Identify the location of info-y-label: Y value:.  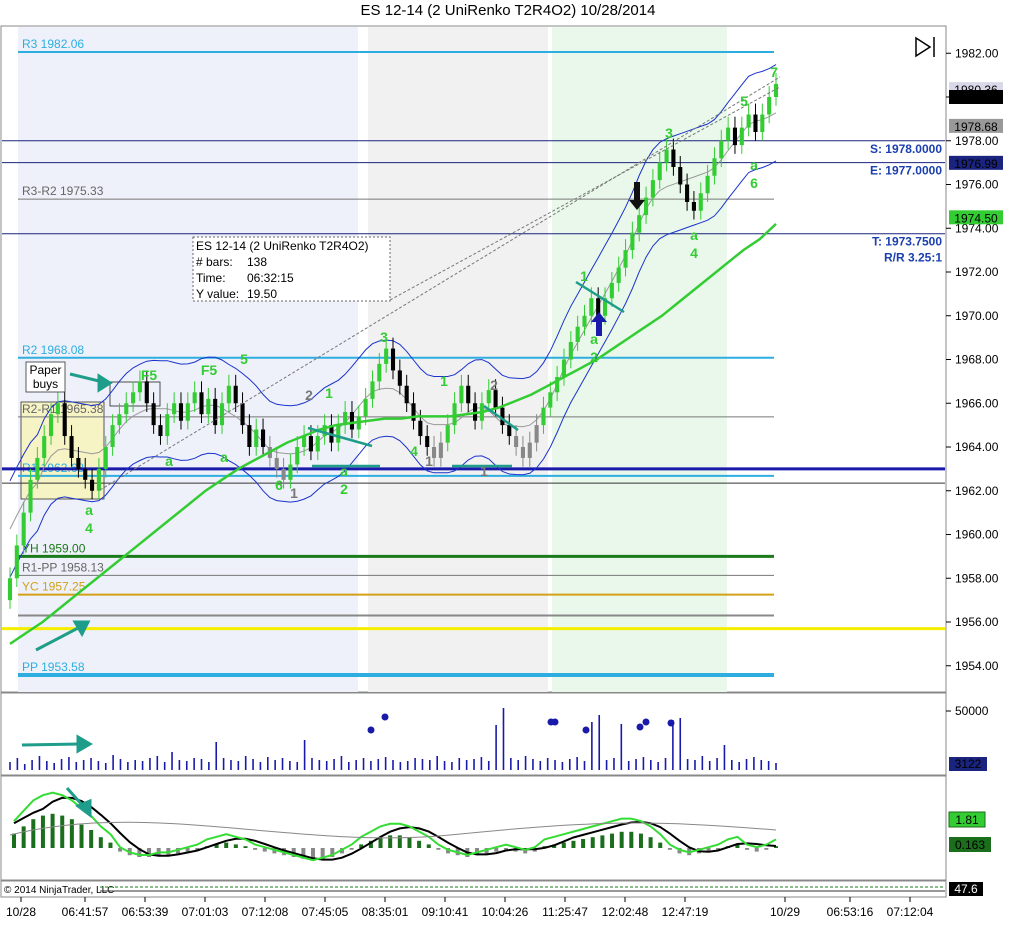
(217, 294).